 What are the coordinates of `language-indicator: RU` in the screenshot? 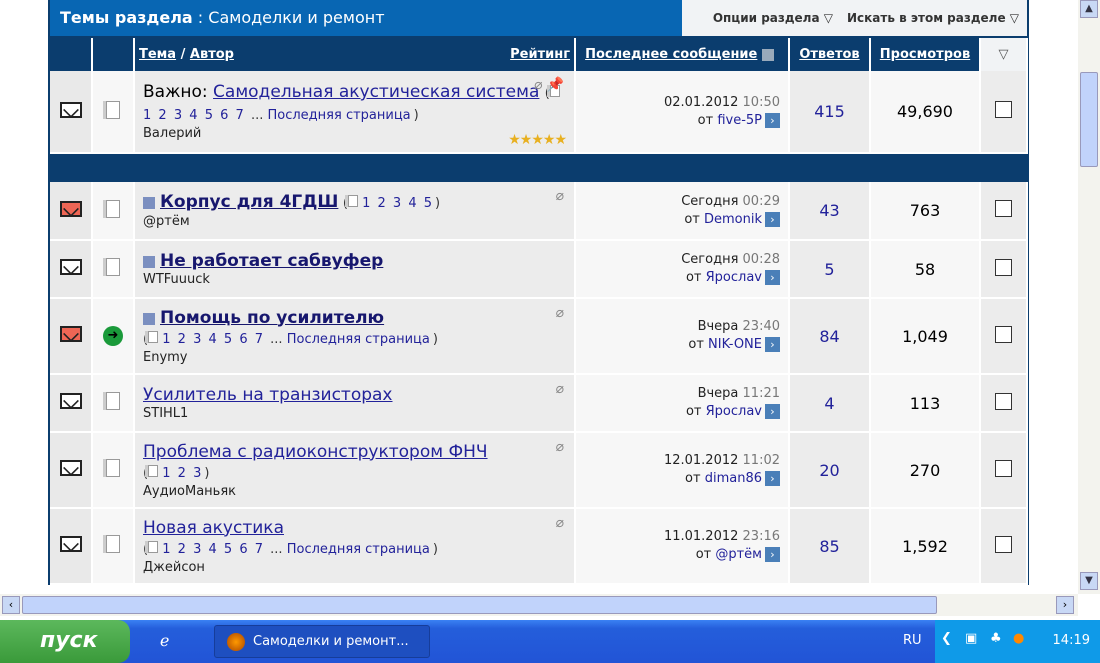 It's located at (912, 640).